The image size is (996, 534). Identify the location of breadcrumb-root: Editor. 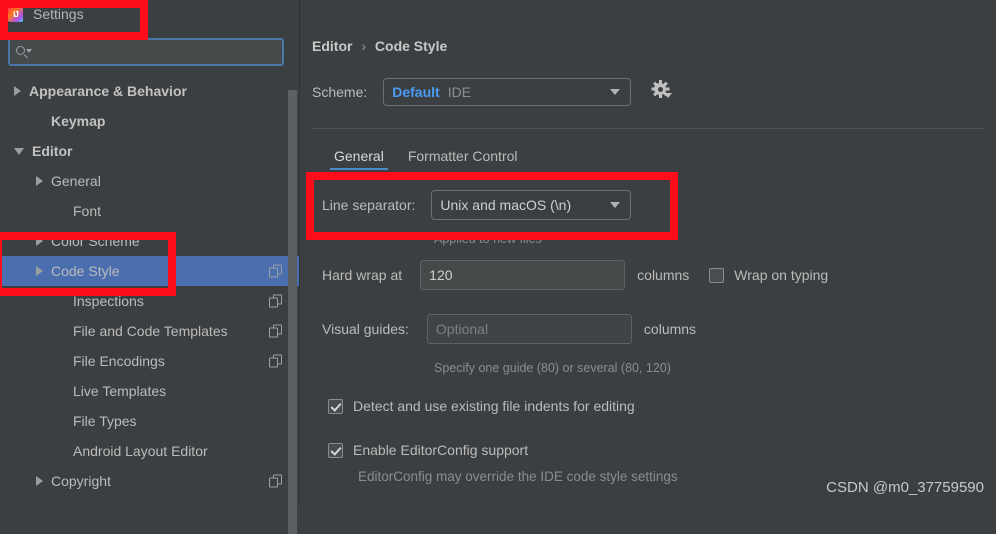
(332, 46).